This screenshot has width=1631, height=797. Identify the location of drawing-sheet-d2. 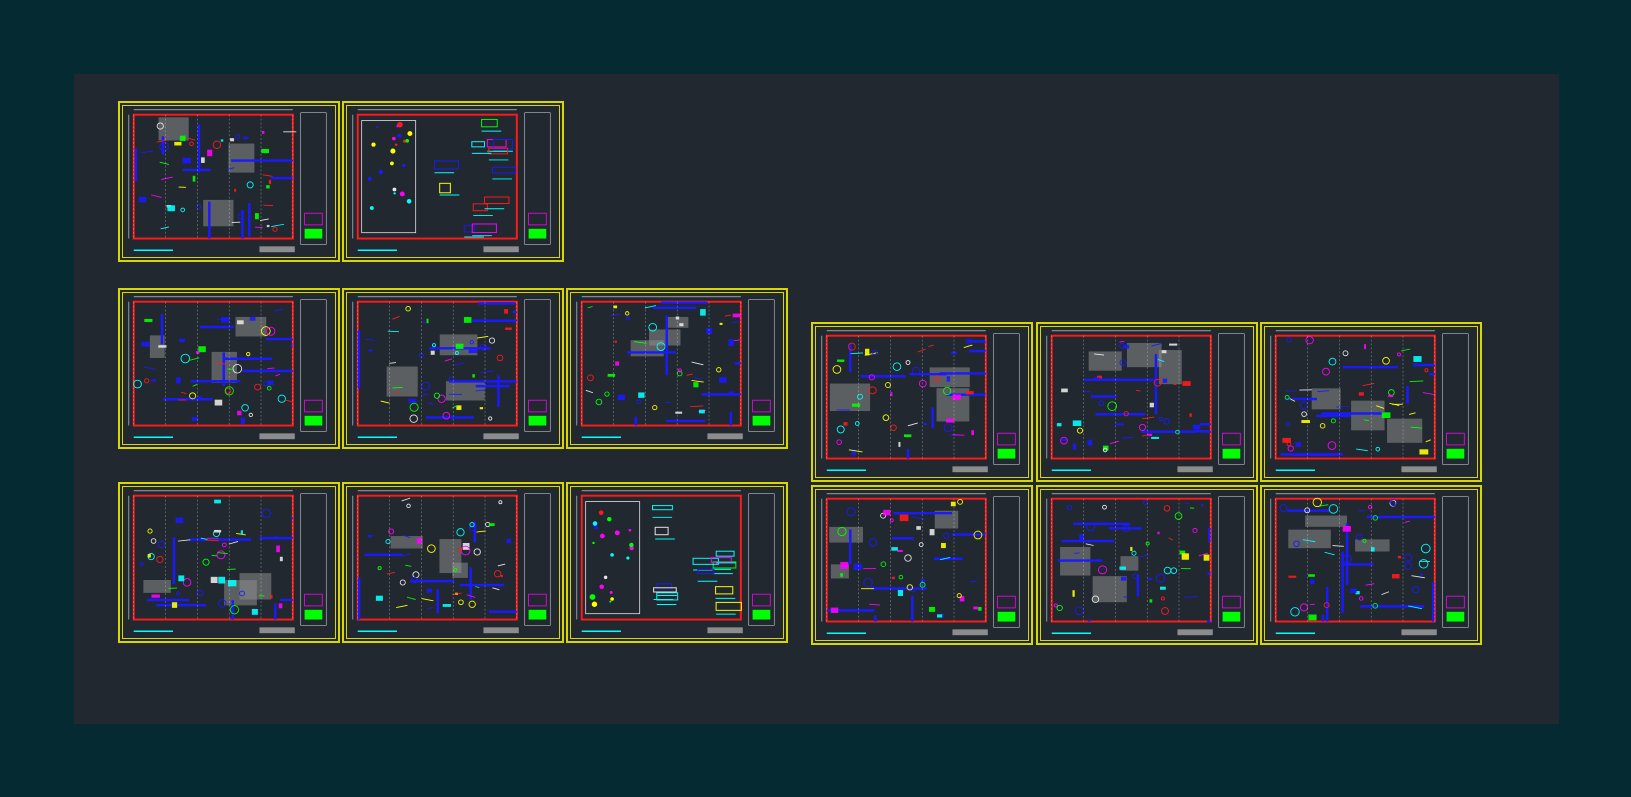
(1147, 402).